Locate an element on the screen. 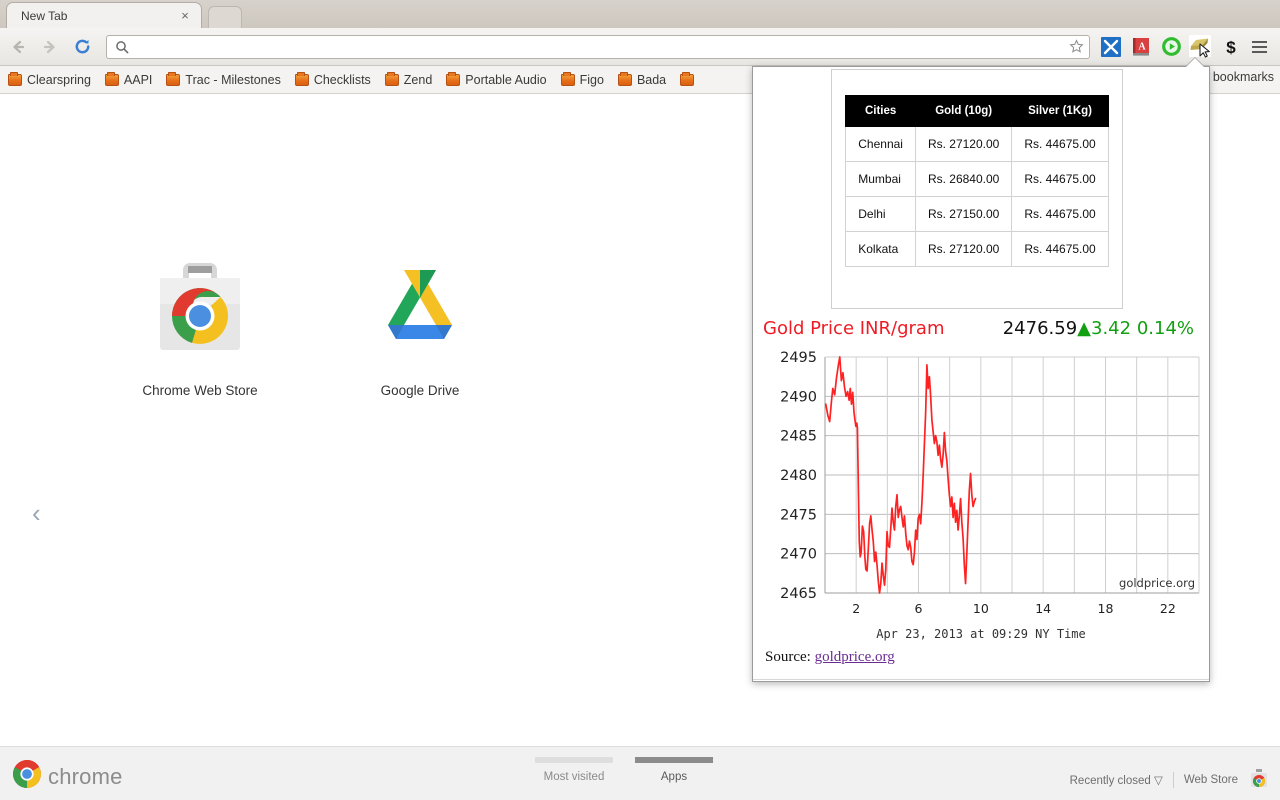 This screenshot has height=800, width=1280. bookmark-item: Zend is located at coordinates (409, 80).